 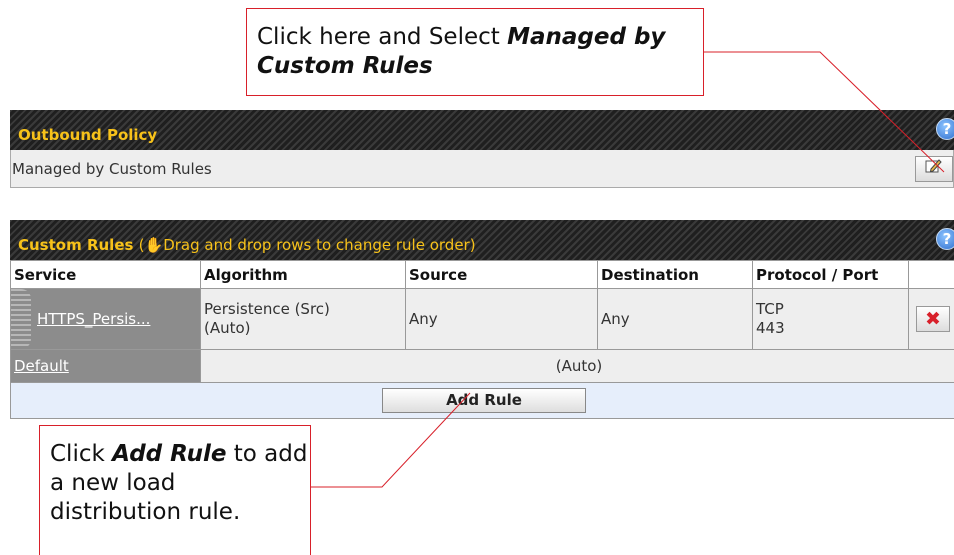 I want to click on protocol-port-cell: TCP 443, so click(x=831, y=319).